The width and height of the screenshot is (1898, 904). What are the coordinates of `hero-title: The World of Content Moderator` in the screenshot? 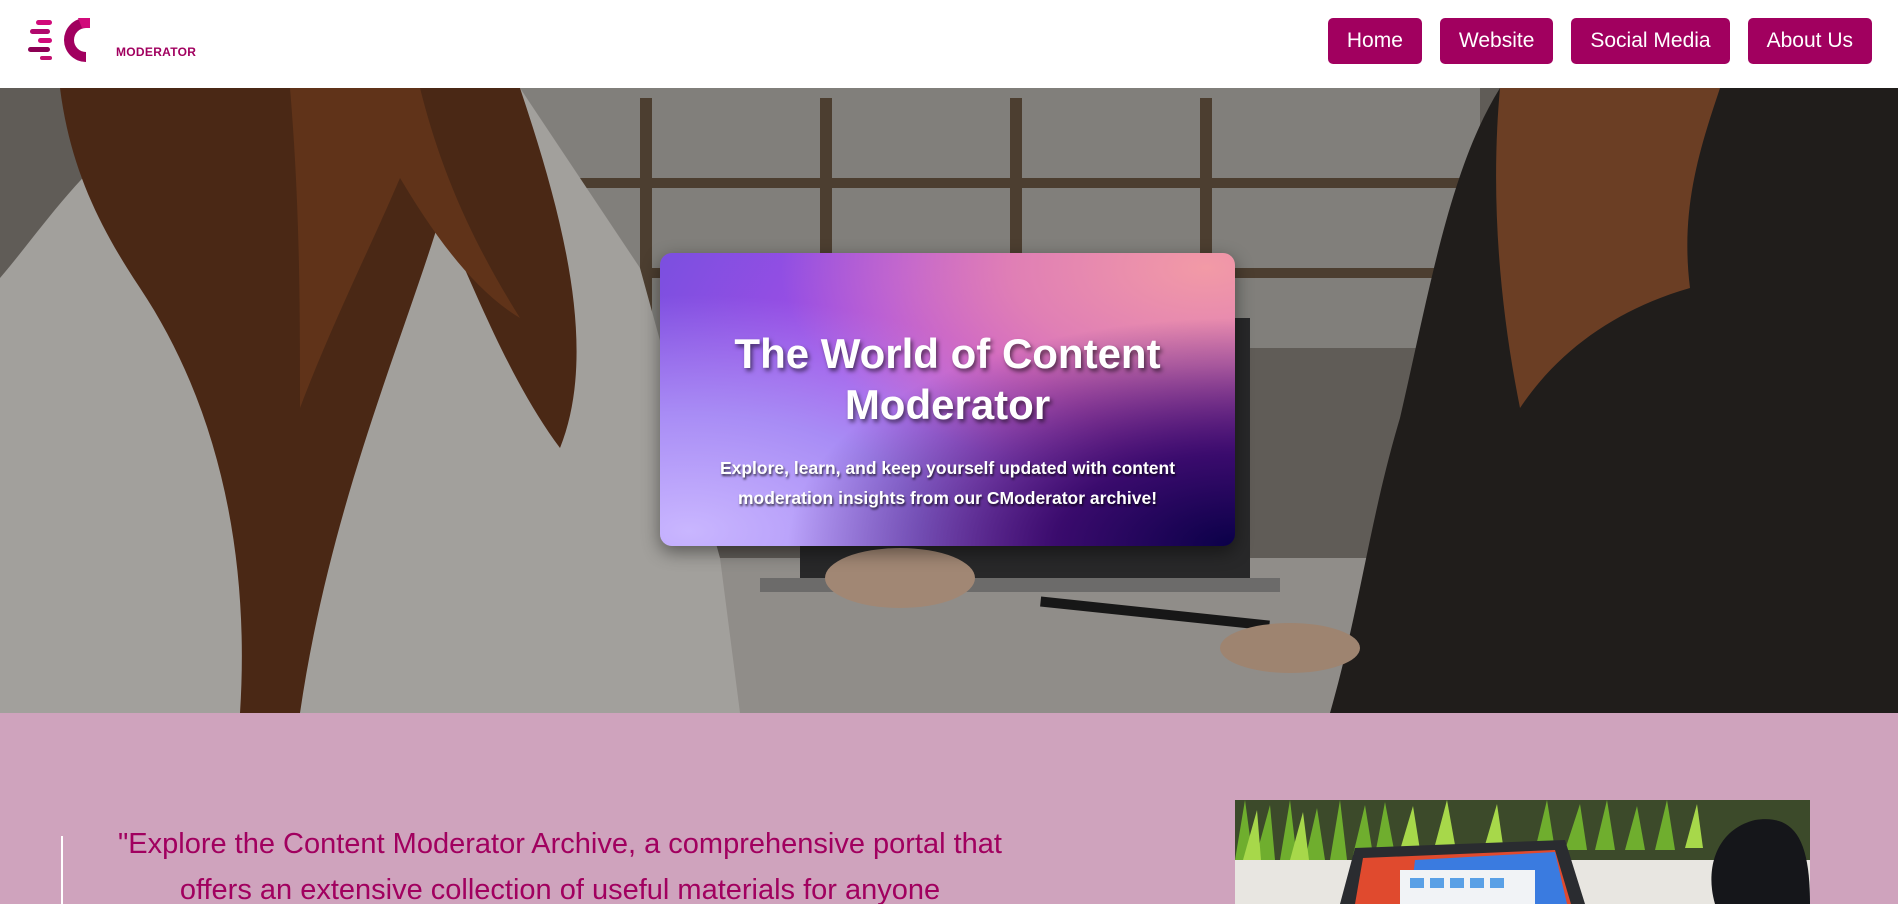 It's located at (947, 379).